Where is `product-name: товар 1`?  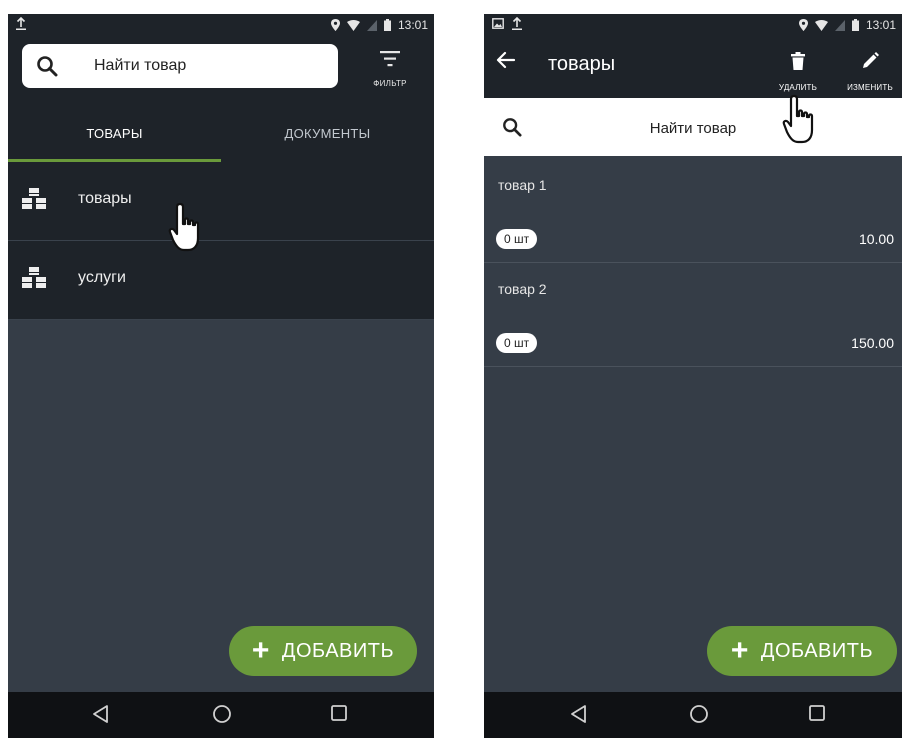
product-name: товар 1 is located at coordinates (522, 185).